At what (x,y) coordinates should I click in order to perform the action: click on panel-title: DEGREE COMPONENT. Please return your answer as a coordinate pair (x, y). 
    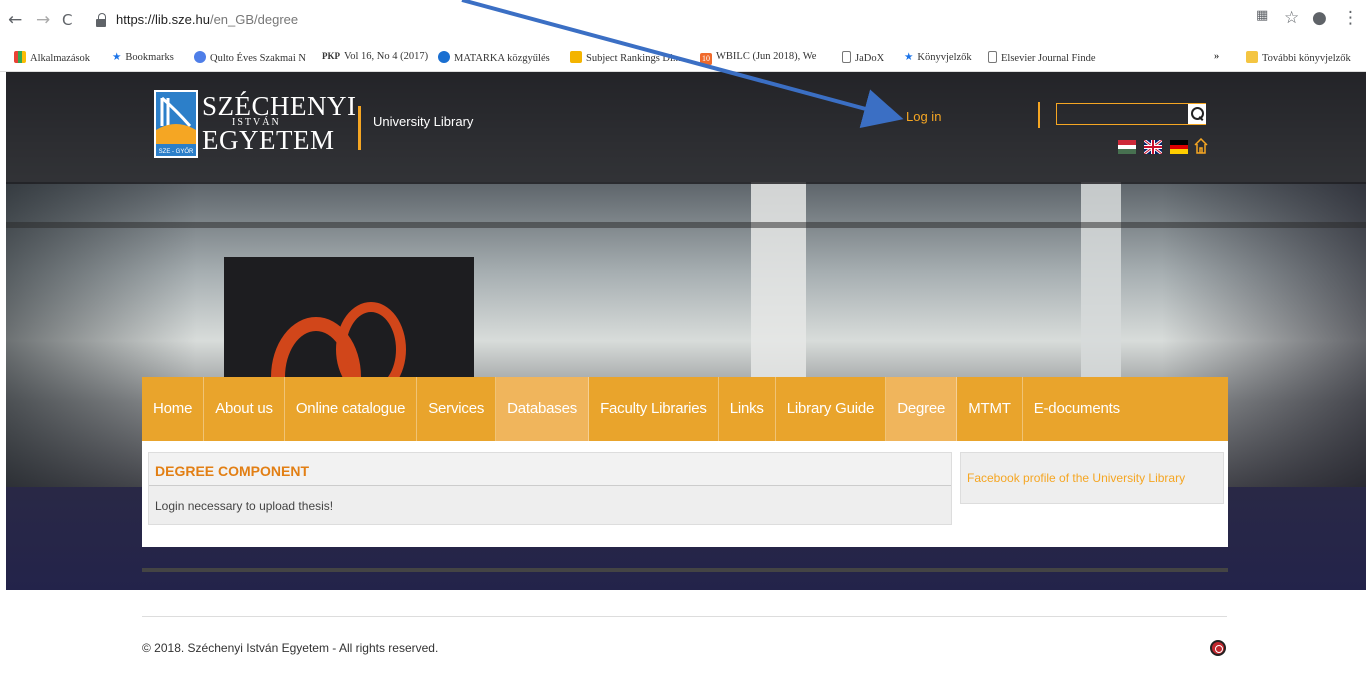
    Looking at the image, I should click on (550, 469).